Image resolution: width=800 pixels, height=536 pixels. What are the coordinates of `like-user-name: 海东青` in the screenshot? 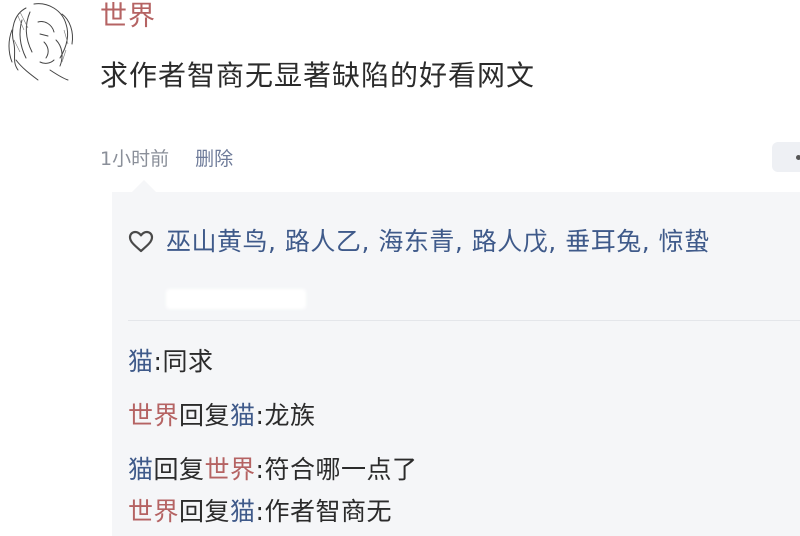 It's located at (416, 241).